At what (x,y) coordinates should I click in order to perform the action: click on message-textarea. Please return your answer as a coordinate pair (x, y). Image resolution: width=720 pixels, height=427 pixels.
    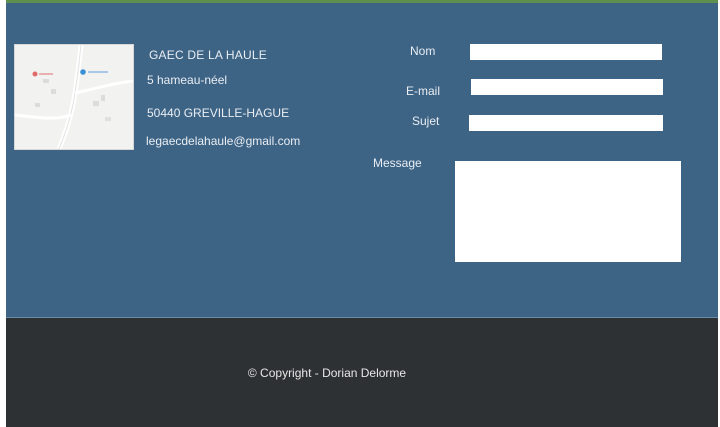
    Looking at the image, I should click on (568, 211).